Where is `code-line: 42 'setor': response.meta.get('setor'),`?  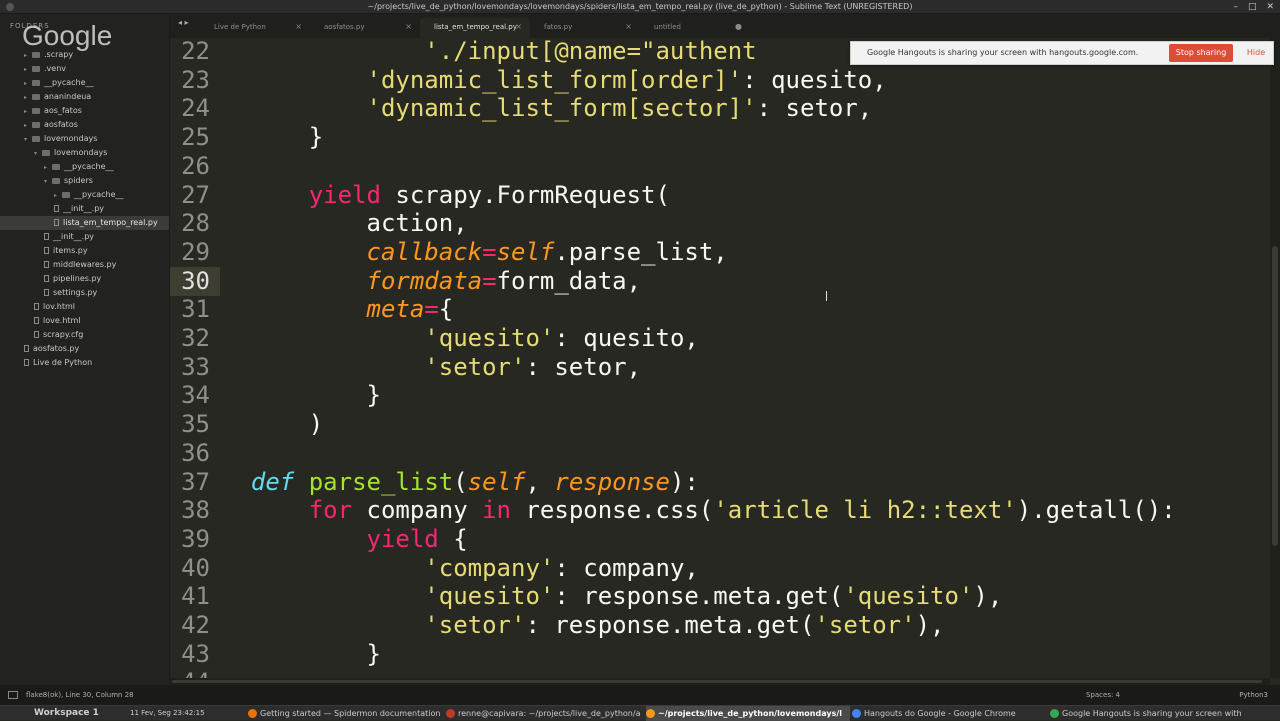
code-line: 42 'setor': response.meta.get('setor'), is located at coordinates (720, 625).